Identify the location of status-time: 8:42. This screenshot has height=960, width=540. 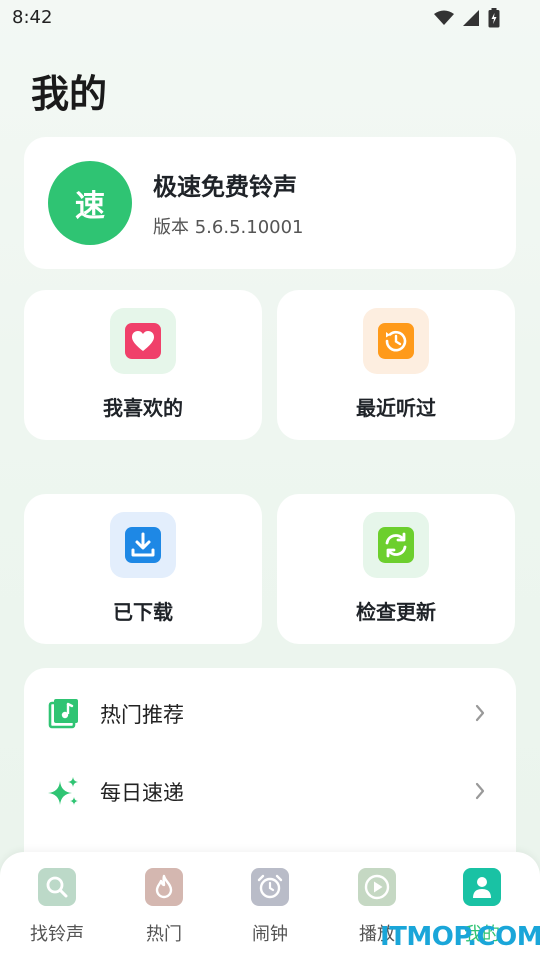
(32, 17).